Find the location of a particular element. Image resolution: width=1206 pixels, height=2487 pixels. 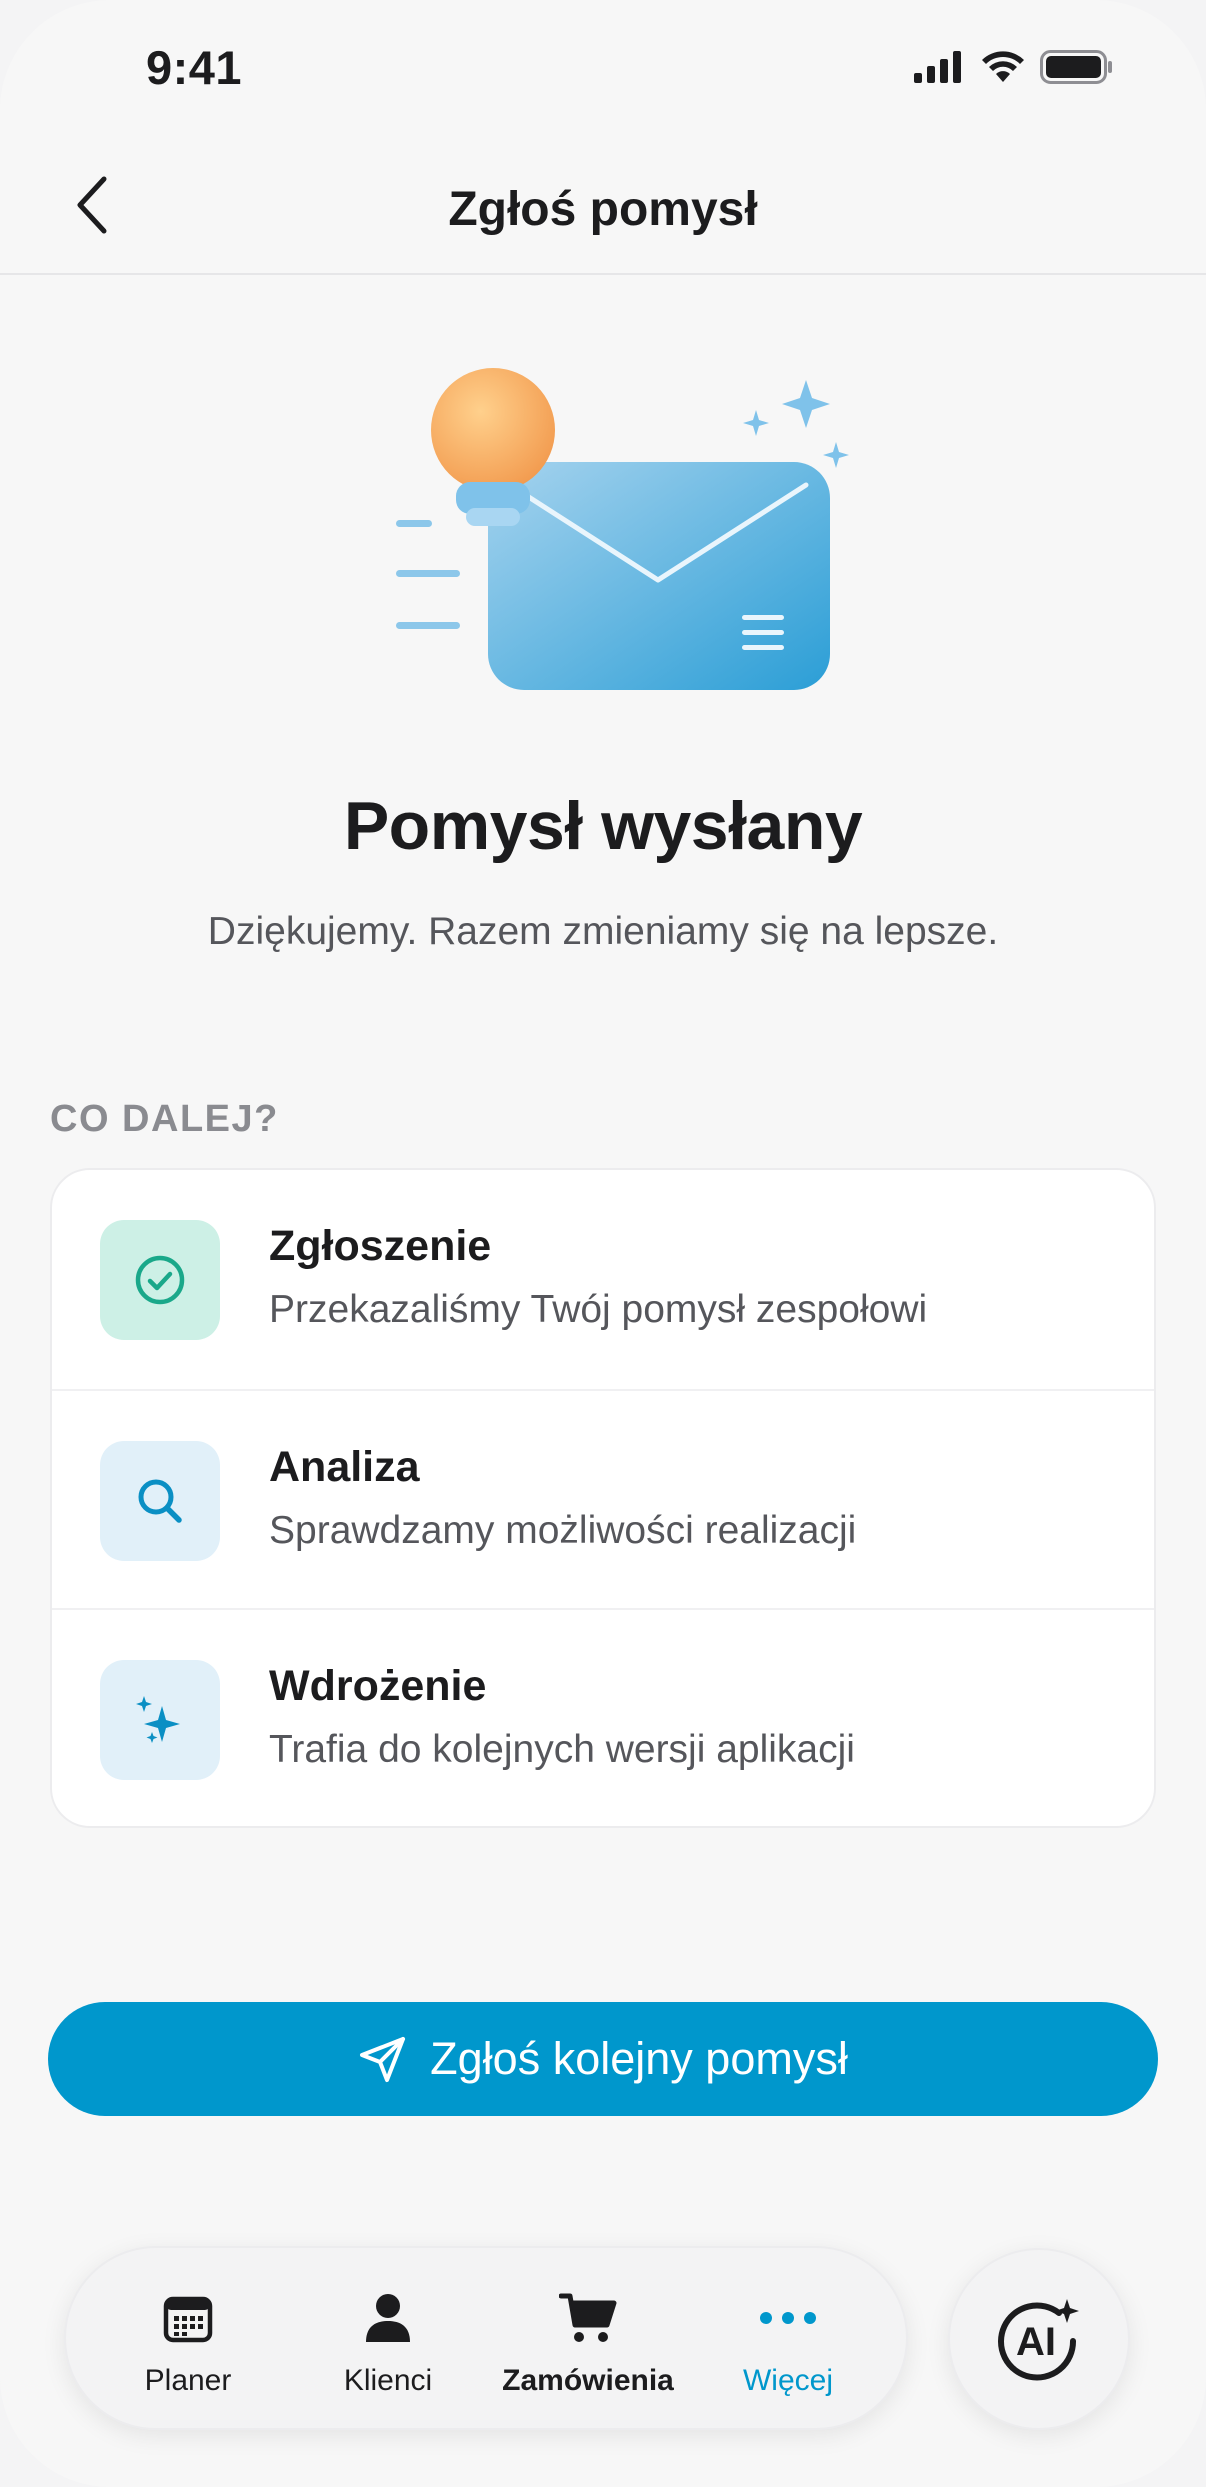

step-title: Analiza is located at coordinates (344, 1467).